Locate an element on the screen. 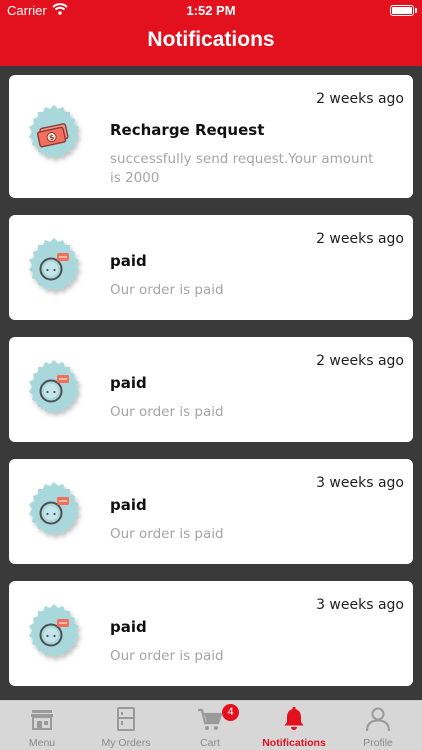  profile-icon is located at coordinates (378, 719).